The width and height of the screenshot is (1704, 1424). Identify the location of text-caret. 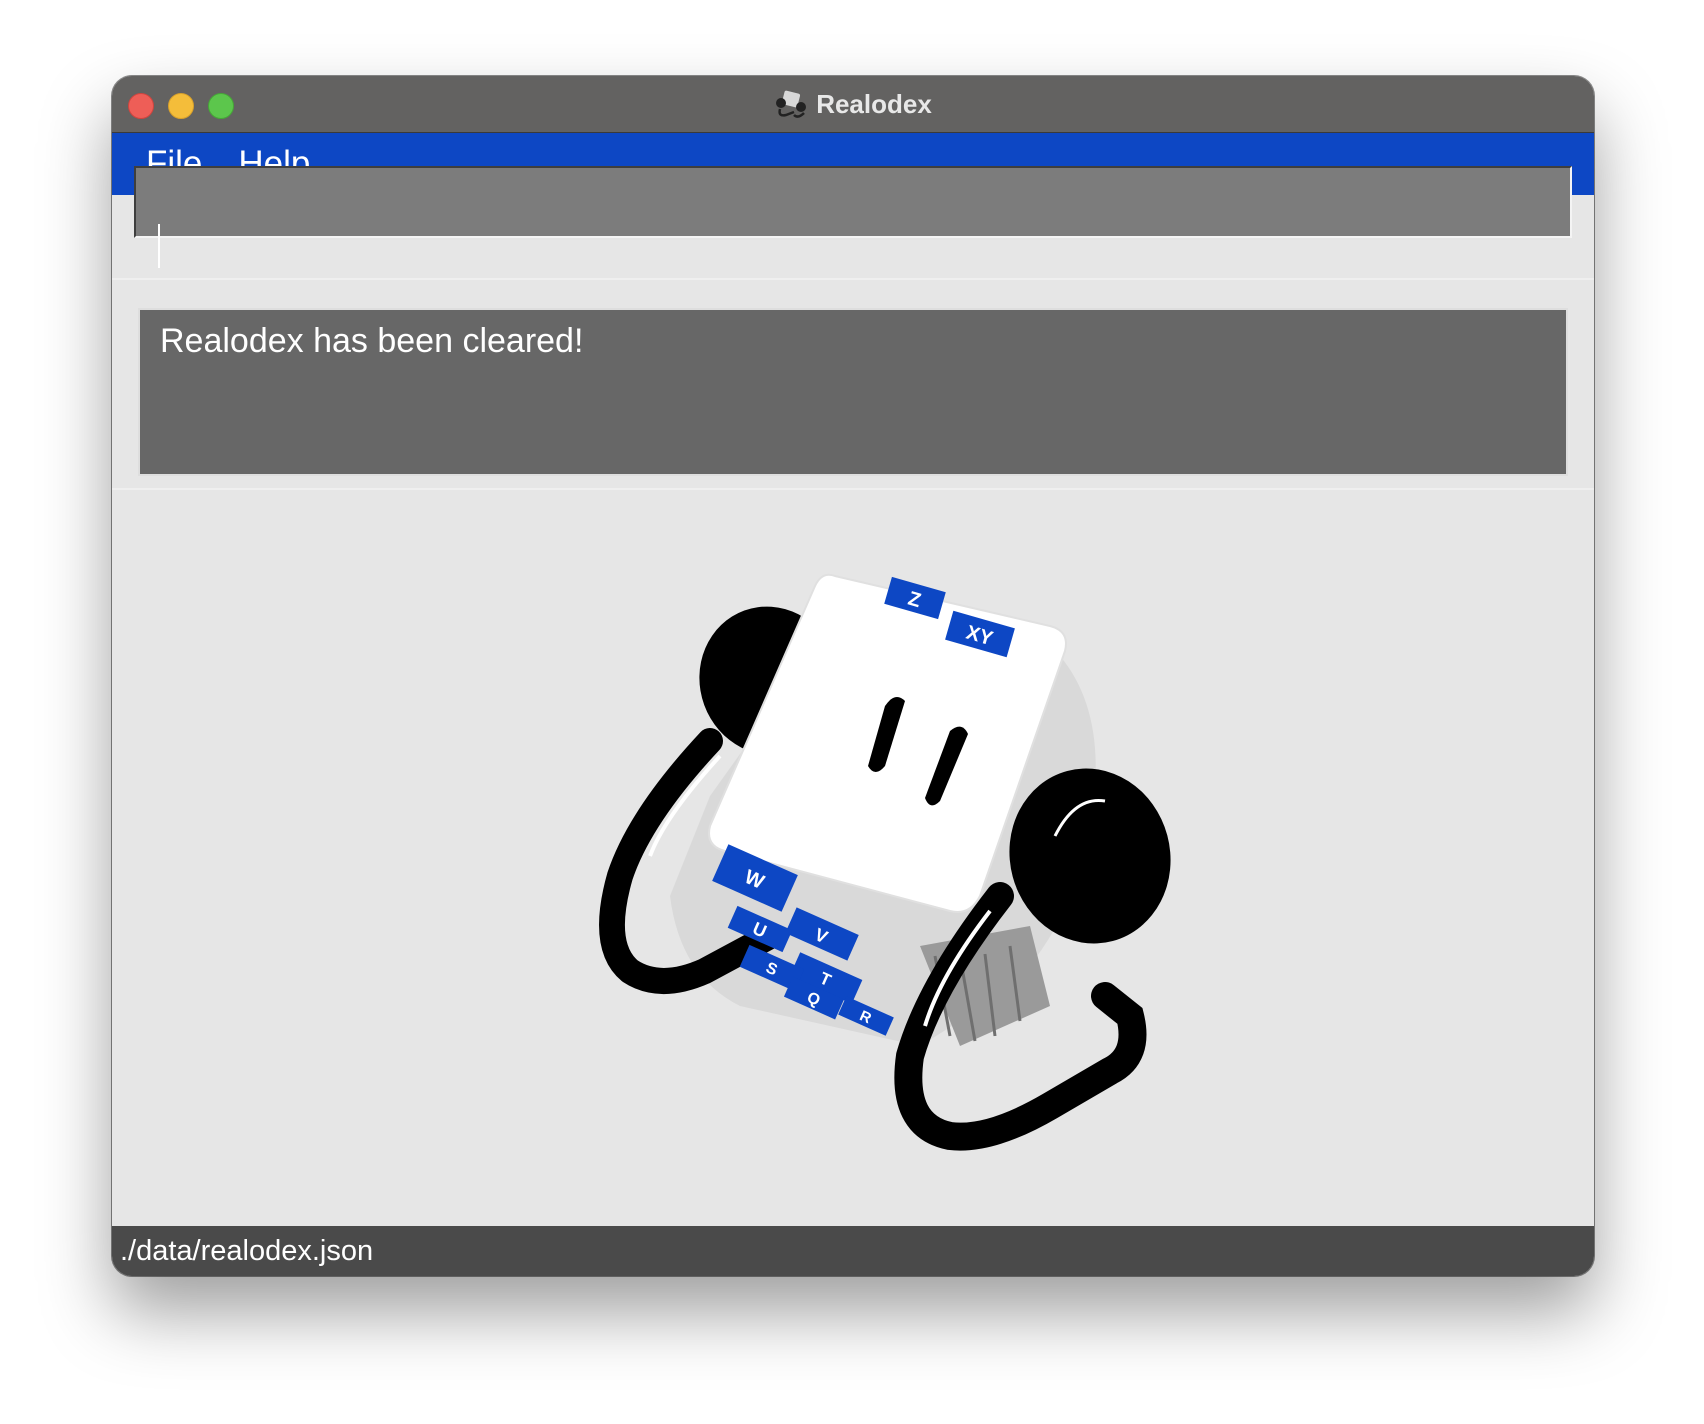
(159, 246).